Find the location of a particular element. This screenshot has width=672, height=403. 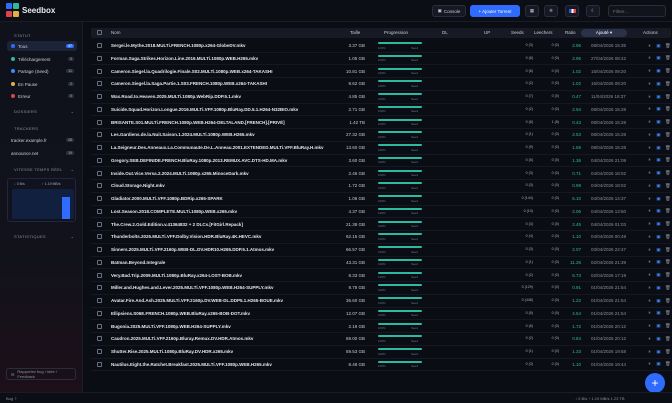

folders-section-title: DOSSIERS is located at coordinates (25, 111).